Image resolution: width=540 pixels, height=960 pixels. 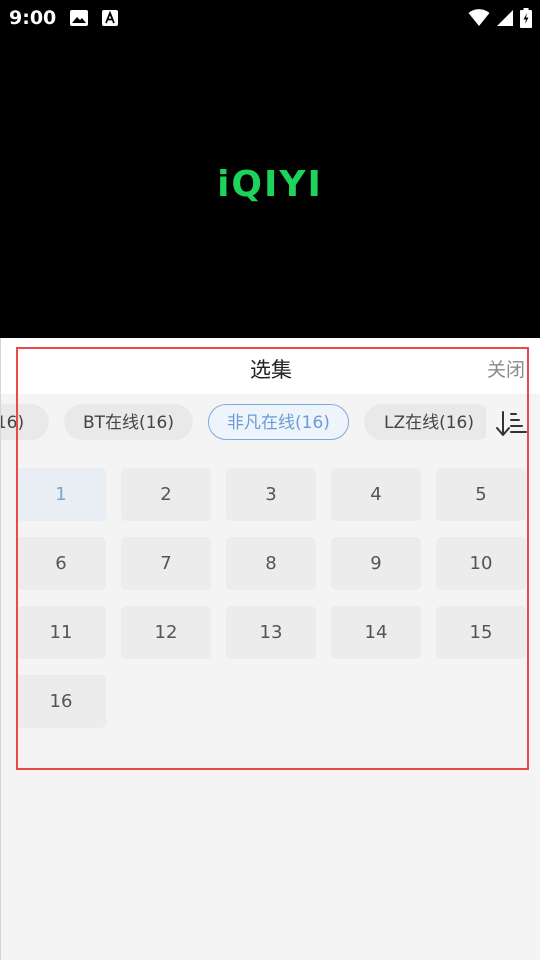 What do you see at coordinates (505, 20) in the screenshot?
I see `signal-icon` at bounding box center [505, 20].